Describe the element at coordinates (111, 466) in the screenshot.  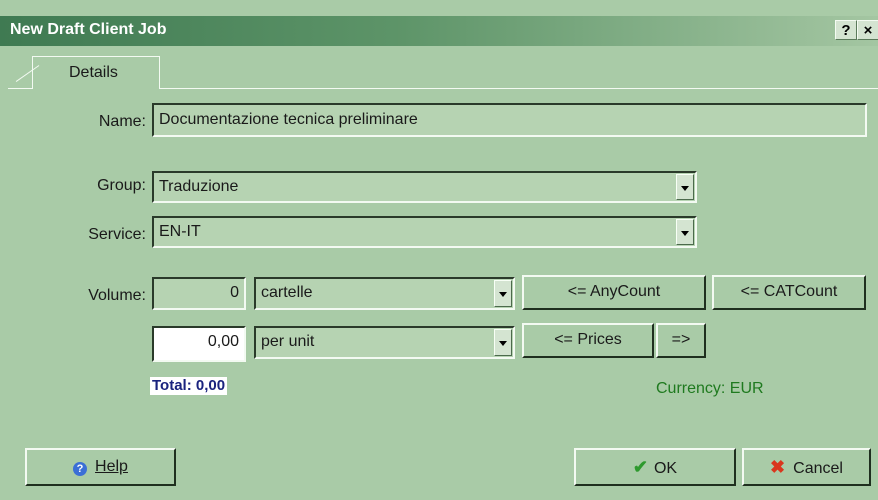
I see `help-button-label: Help` at that location.